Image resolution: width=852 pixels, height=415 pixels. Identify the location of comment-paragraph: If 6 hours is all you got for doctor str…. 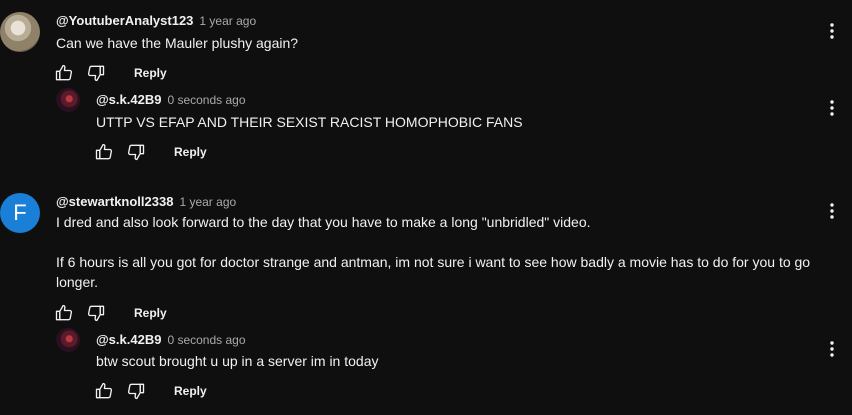
(433, 272).